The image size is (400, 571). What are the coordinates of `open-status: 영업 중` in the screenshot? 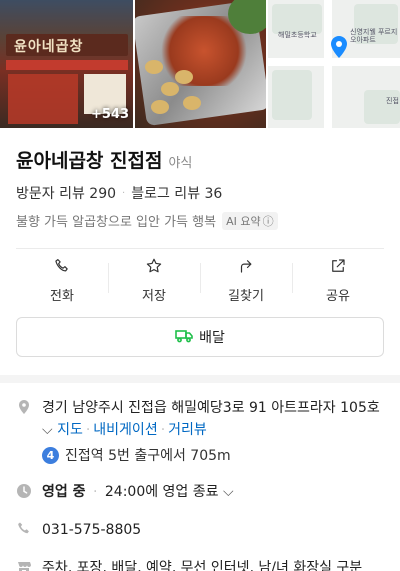 It's located at (64, 492).